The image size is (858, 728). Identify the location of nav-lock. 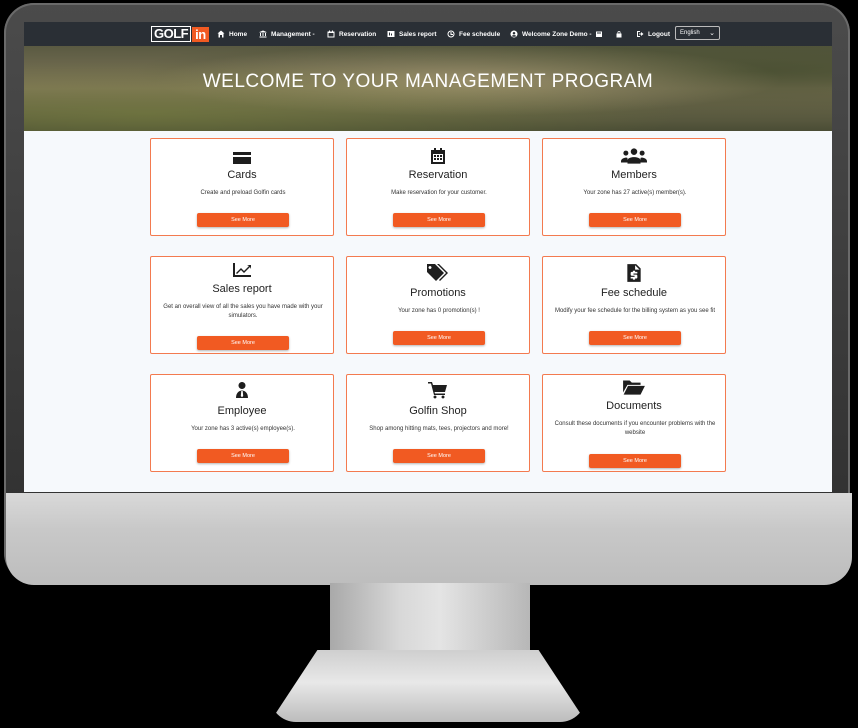
(621, 34).